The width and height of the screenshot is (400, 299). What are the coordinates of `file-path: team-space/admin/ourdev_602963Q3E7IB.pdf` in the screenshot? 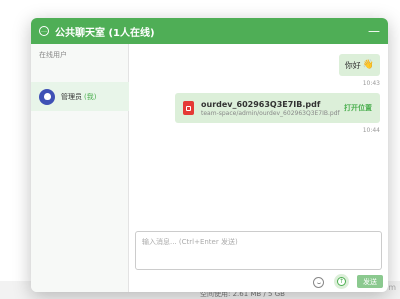 It's located at (270, 113).